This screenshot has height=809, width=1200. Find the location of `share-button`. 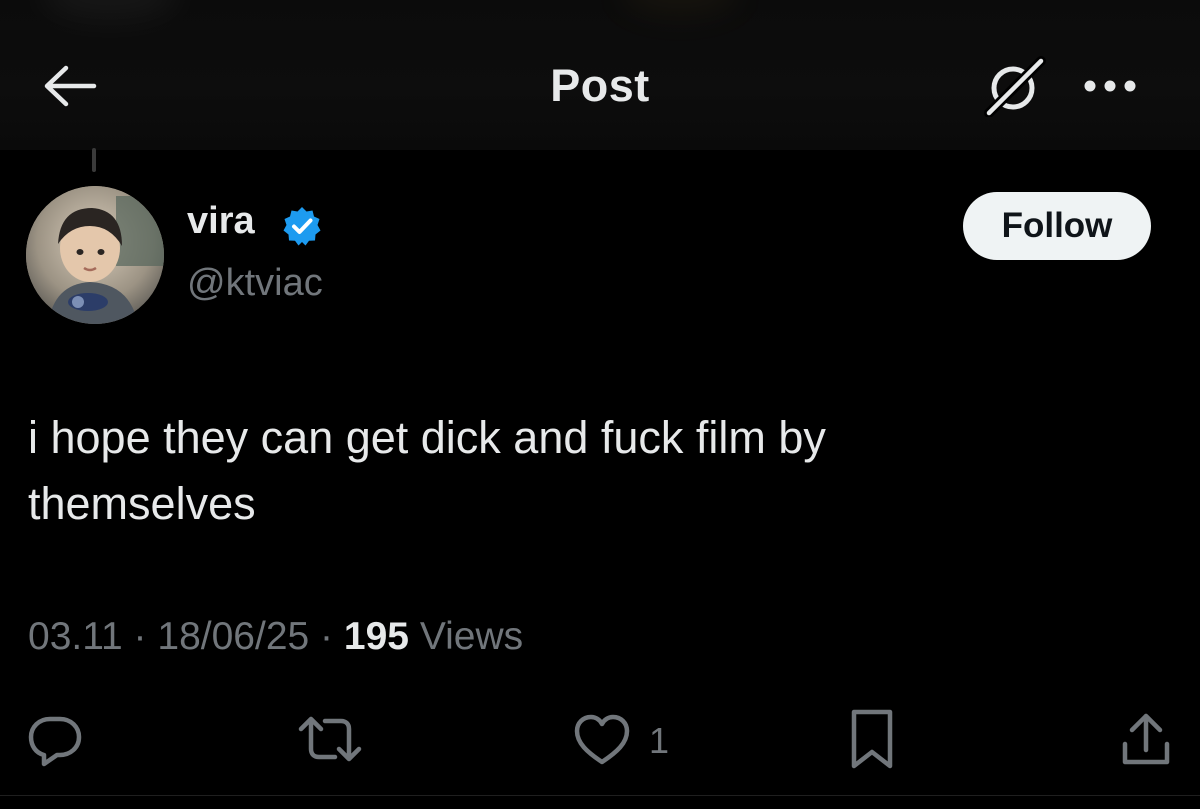

share-button is located at coordinates (1146, 741).